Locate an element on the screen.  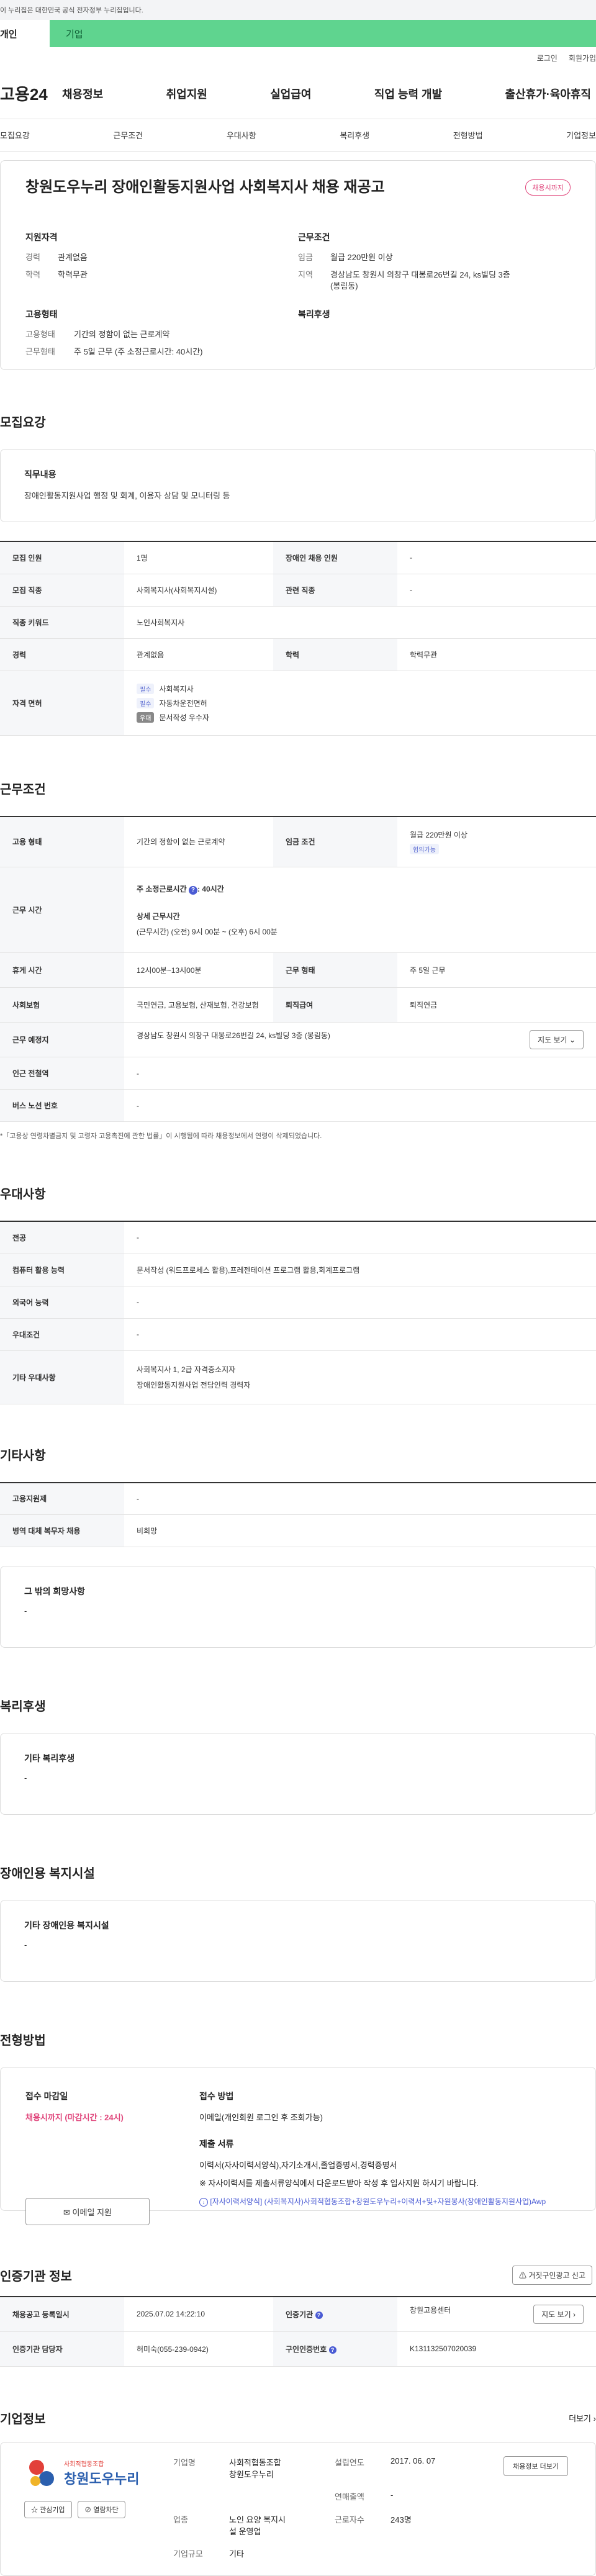
cell-key: 자격 면허 is located at coordinates (62, 703).